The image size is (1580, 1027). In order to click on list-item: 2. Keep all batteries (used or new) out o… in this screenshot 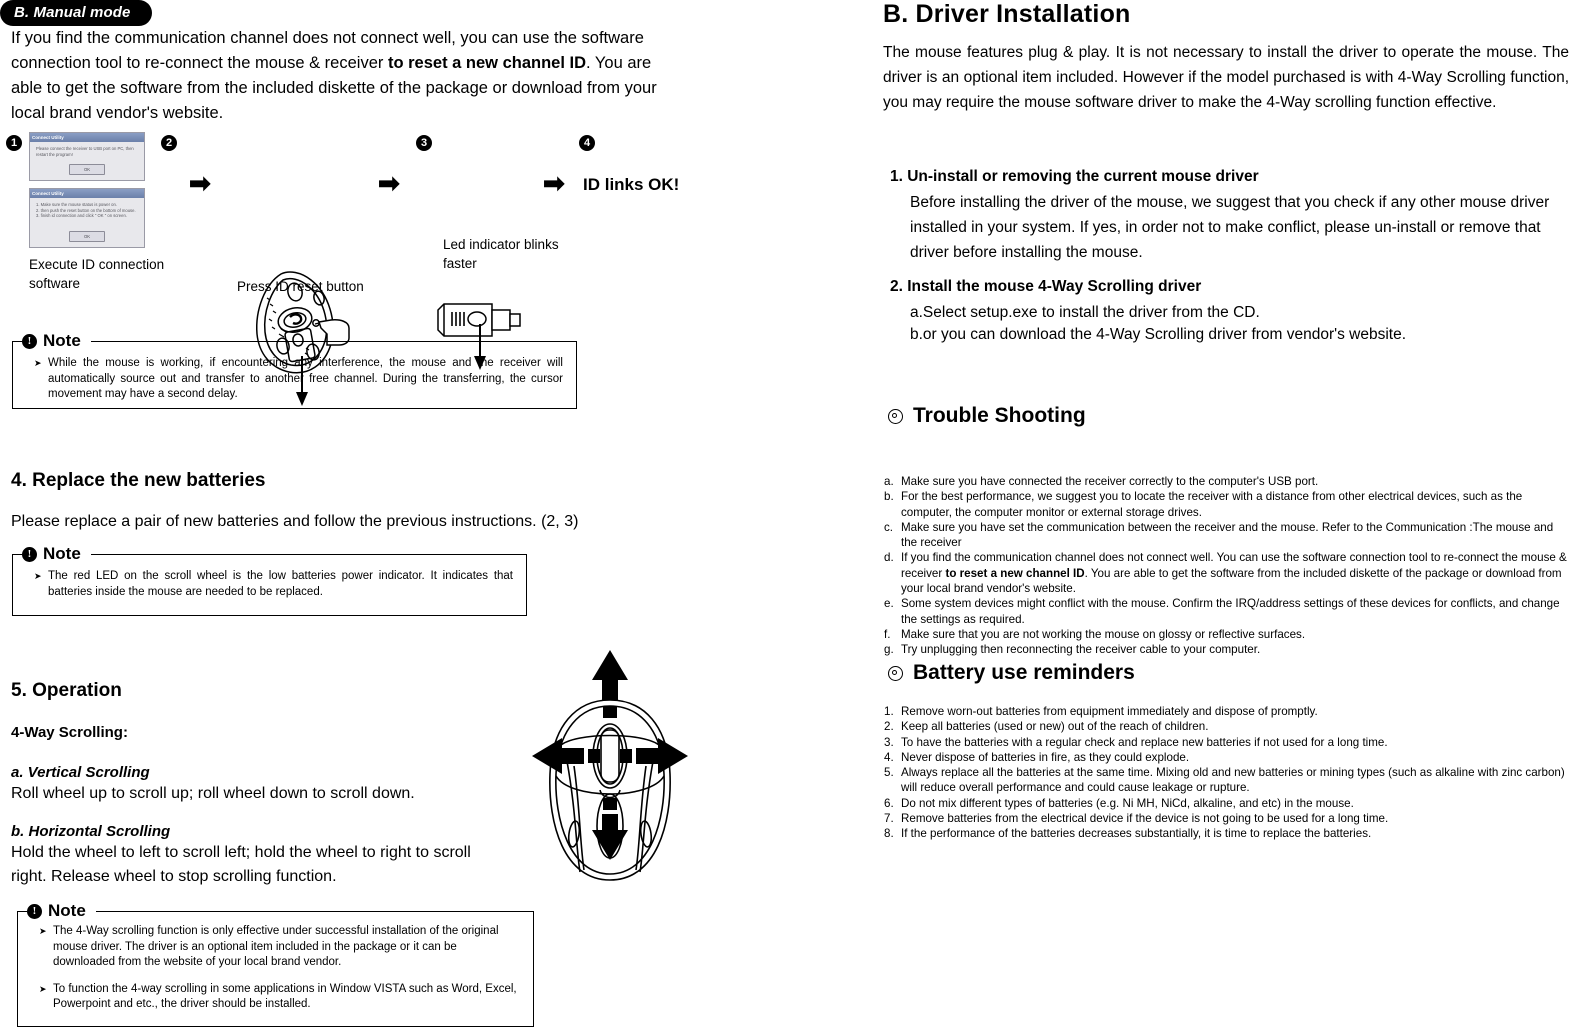, I will do `click(1227, 726)`.